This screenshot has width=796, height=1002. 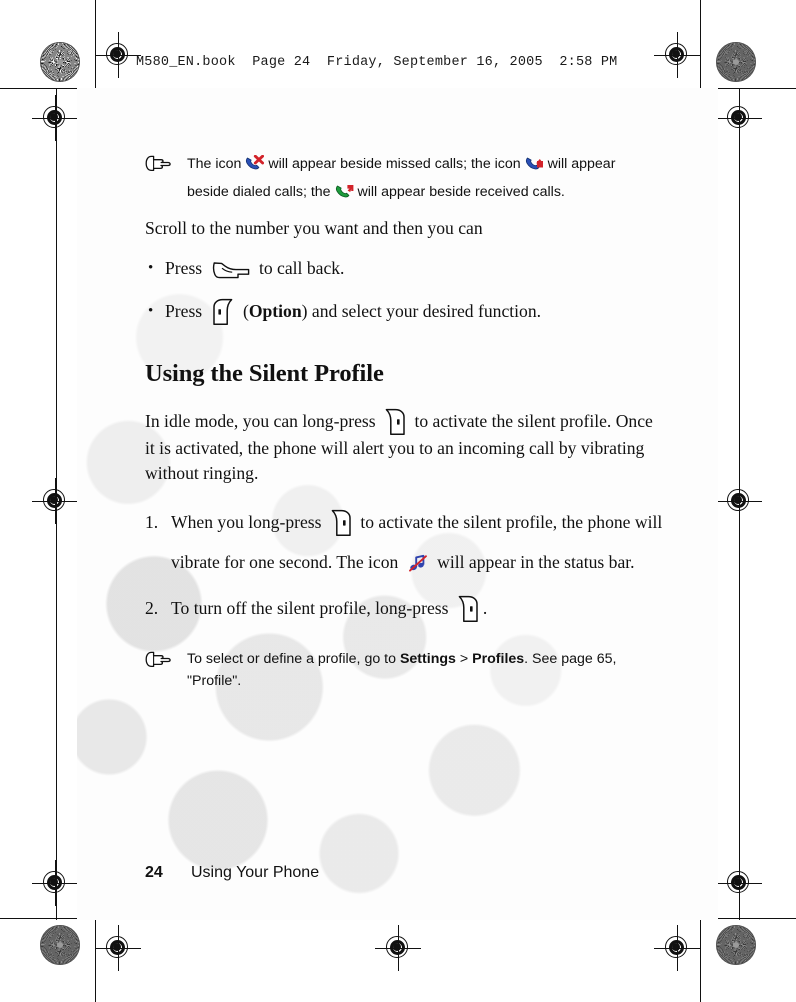 I want to click on silent-paragraph-a: In idle mode, you can long-press, so click(x=260, y=421).